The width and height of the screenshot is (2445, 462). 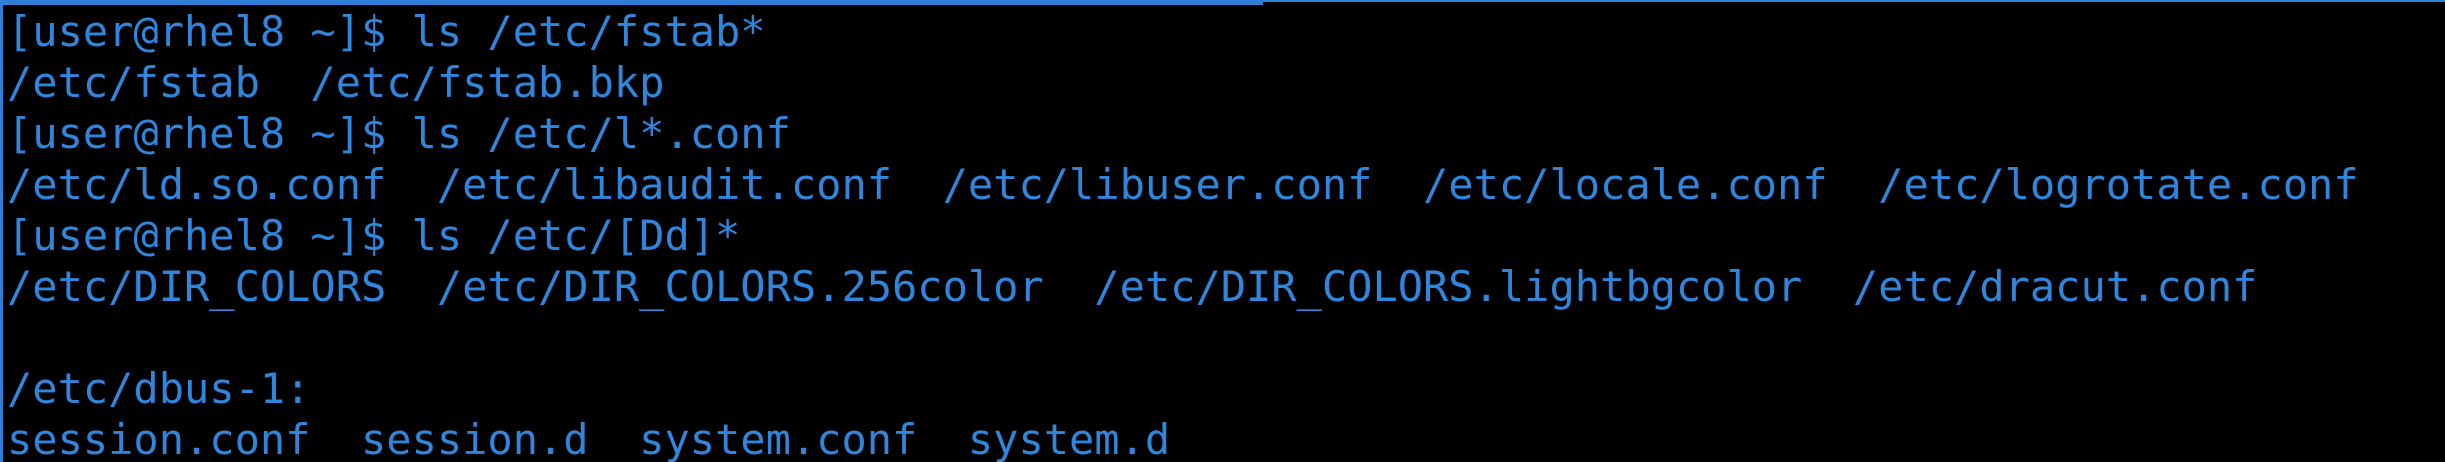 What do you see at coordinates (386, 31) in the screenshot?
I see `prompt-line: [user@rhel8 ~]$ ls /etc/fstab*` at bounding box center [386, 31].